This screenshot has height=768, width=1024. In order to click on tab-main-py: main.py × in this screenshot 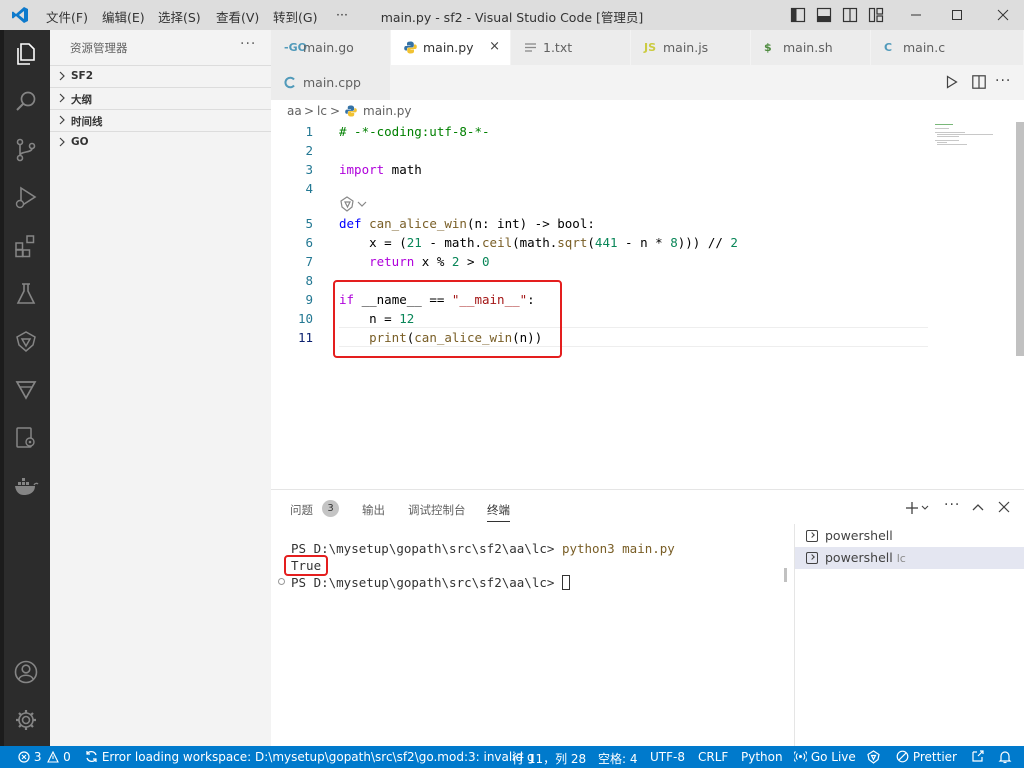, I will do `click(451, 47)`.